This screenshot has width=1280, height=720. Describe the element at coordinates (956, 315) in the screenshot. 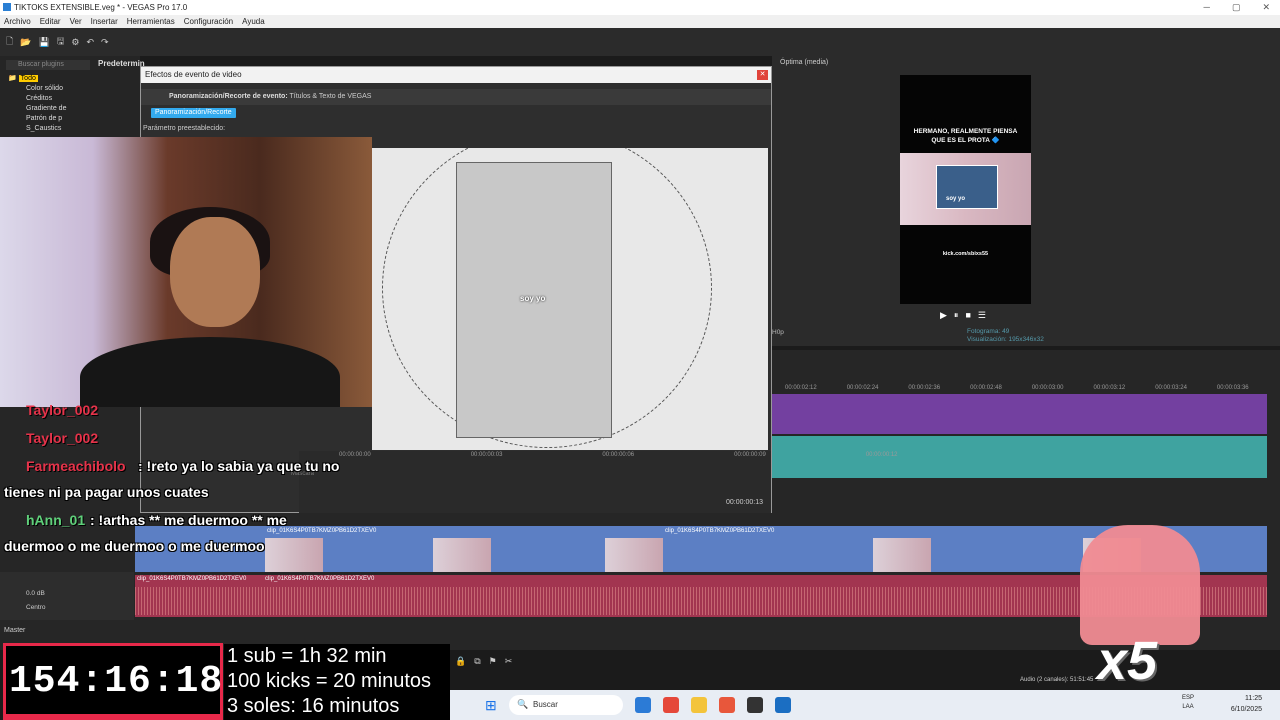

I see `pause-icon: ⏸` at that location.